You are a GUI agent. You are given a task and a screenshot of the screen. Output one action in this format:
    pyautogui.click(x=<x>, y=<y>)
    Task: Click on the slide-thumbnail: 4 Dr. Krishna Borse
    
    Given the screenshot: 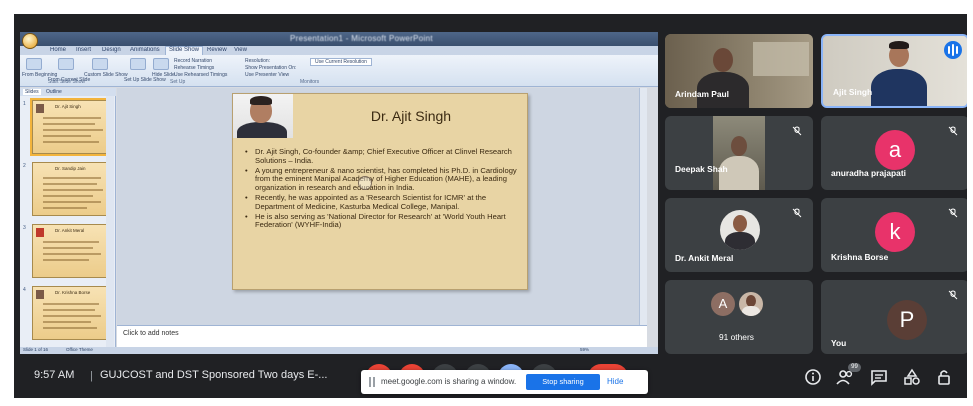 What is the action you would take?
    pyautogui.click(x=65, y=313)
    